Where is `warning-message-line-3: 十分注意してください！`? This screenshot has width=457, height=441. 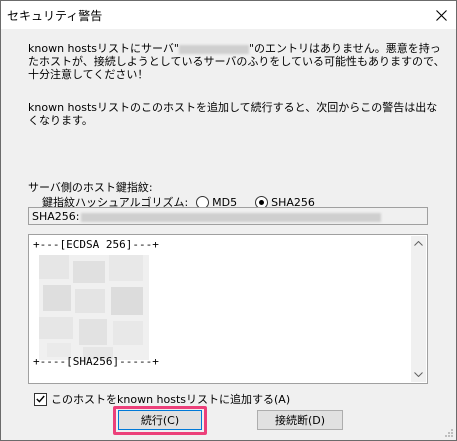
warning-message-line-3: 十分注意してください！ is located at coordinates (88, 74).